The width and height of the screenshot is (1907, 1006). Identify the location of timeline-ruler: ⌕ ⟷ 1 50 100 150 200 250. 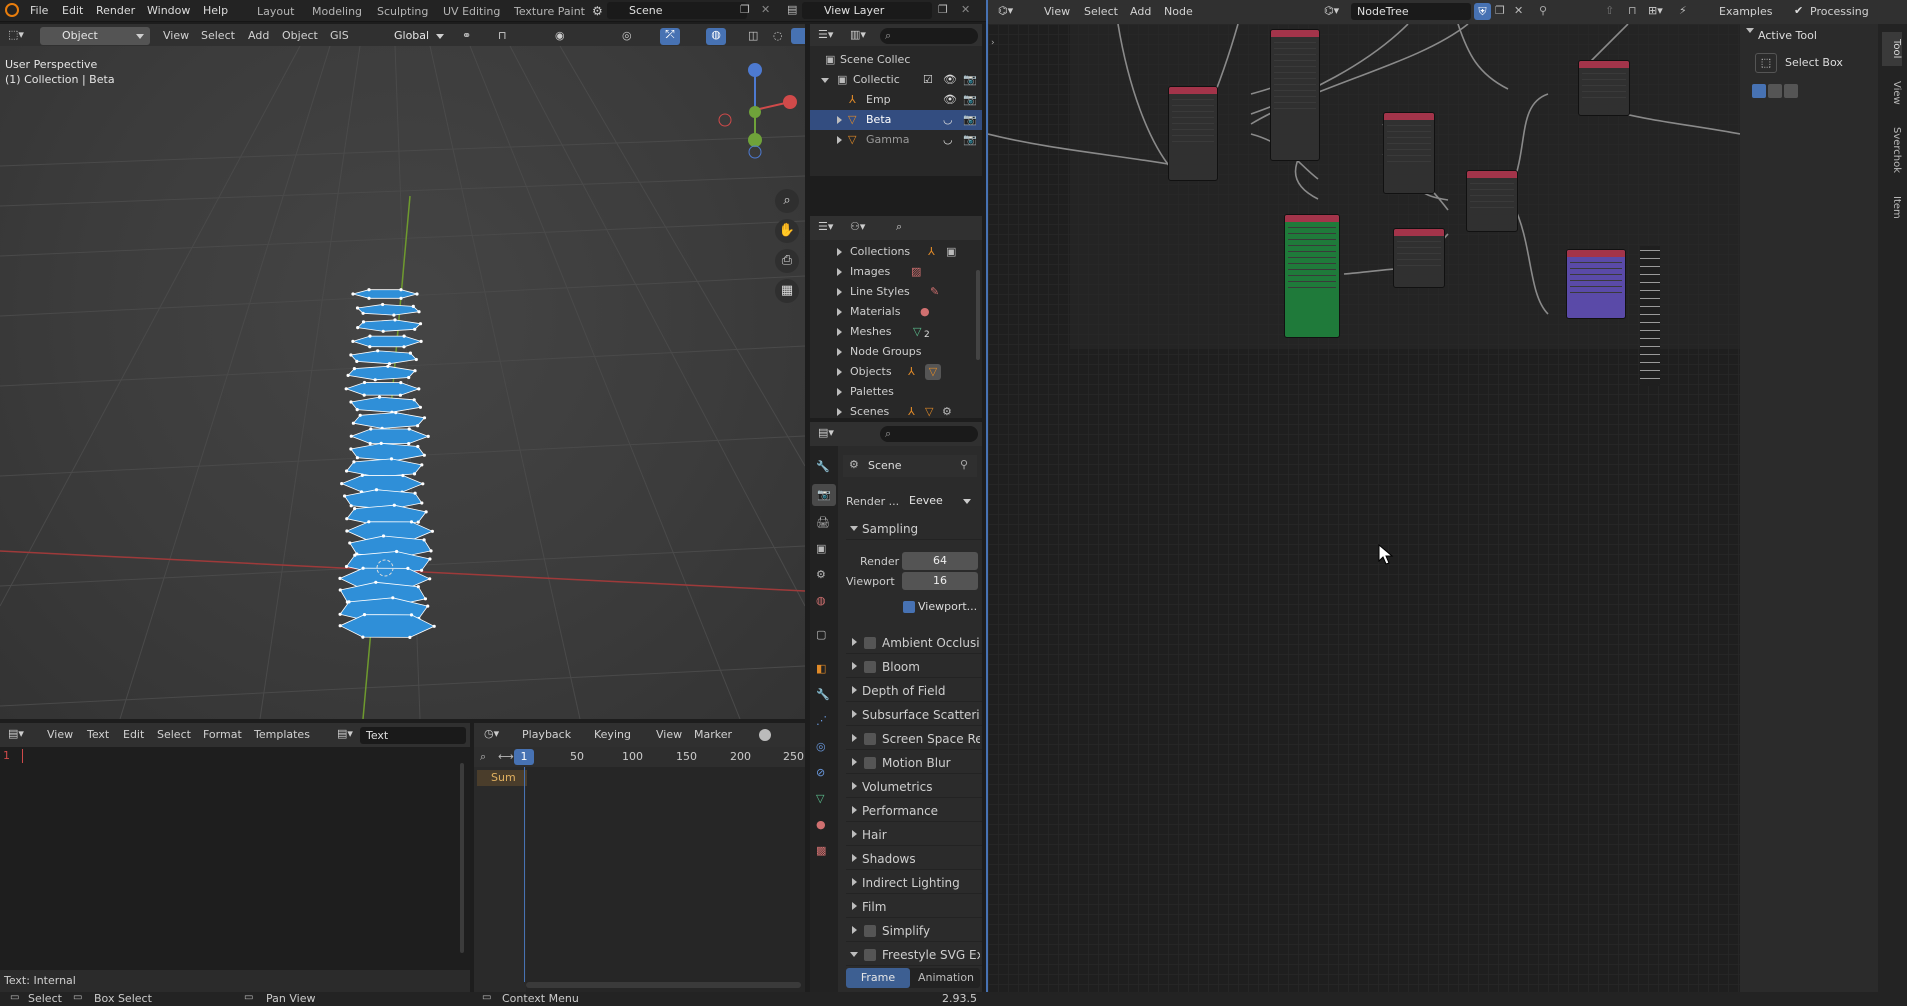
(639, 757).